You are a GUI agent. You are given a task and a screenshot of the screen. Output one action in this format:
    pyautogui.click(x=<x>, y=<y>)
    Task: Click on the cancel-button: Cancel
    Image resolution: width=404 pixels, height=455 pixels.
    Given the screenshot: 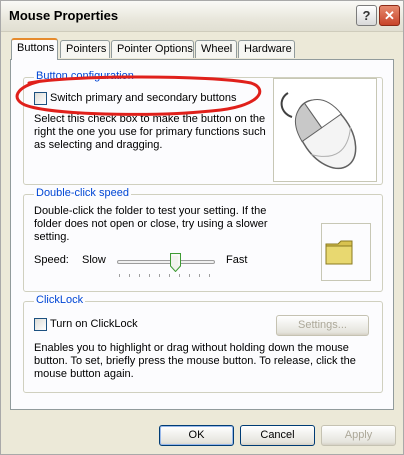 What is the action you would take?
    pyautogui.click(x=277, y=435)
    